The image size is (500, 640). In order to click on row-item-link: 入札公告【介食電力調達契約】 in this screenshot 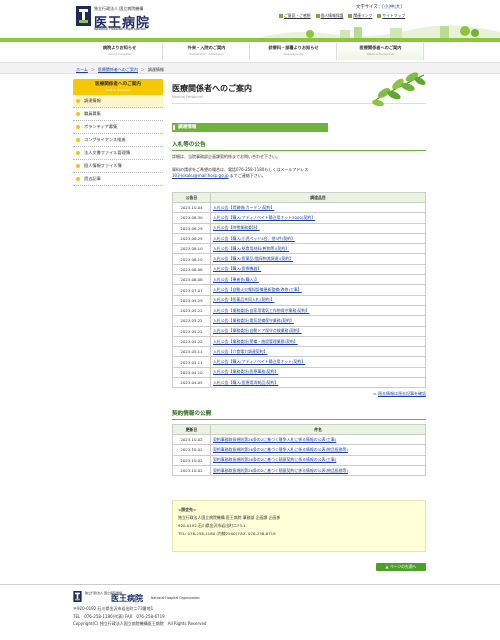, I will do `click(318, 352)`.